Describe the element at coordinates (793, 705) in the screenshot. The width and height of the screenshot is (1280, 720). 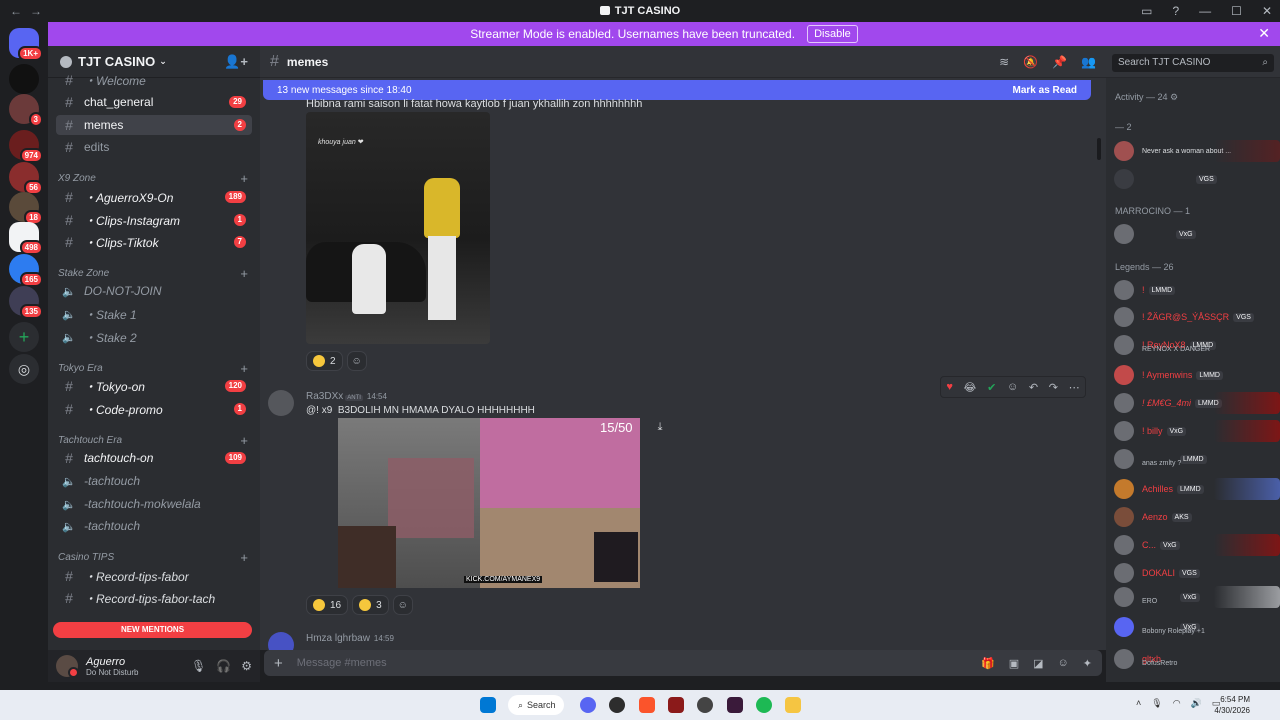
I see `file-explorer-icon` at that location.